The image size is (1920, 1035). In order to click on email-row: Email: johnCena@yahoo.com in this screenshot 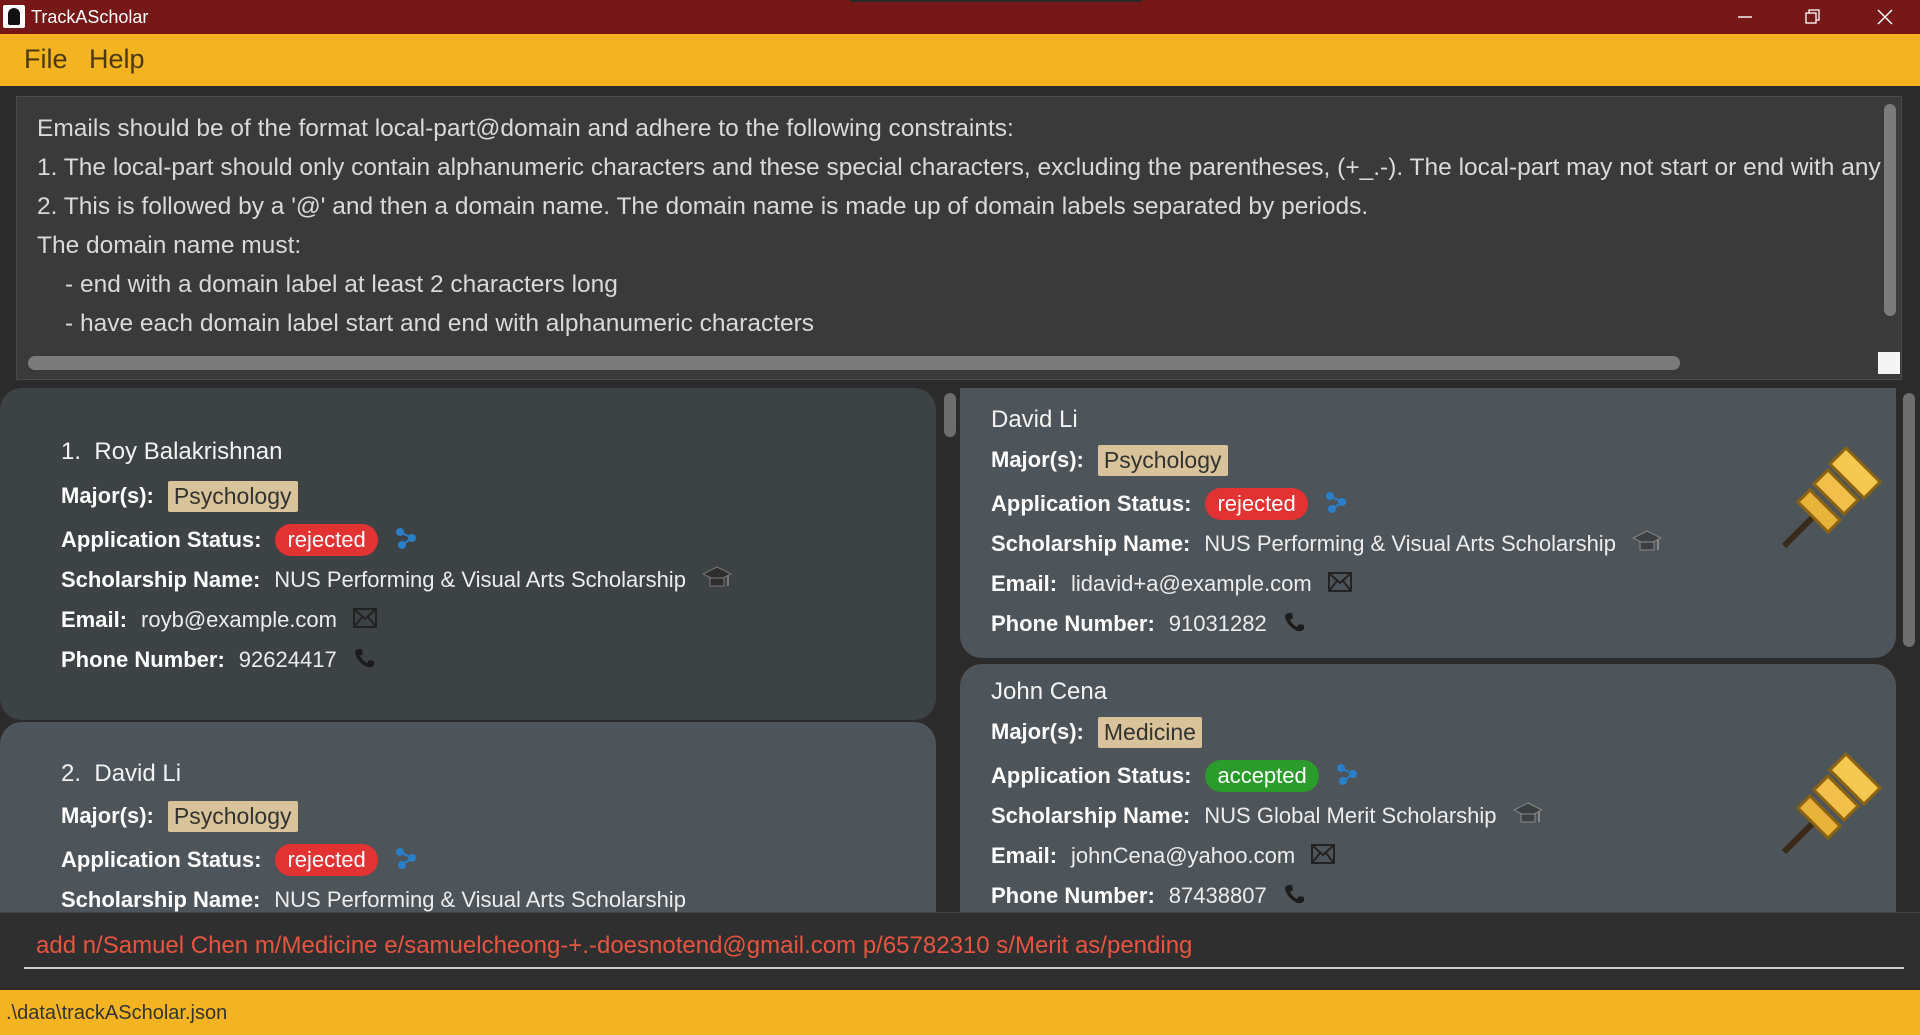, I will do `click(1163, 856)`.